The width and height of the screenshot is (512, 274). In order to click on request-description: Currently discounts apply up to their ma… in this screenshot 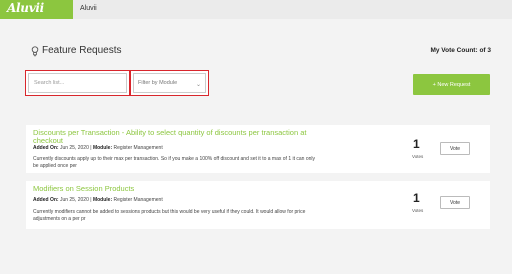, I will do `click(174, 162)`.